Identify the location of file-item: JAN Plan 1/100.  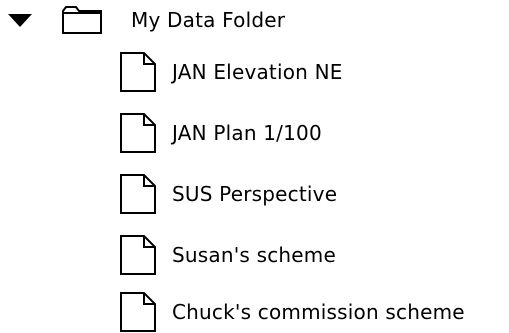
(221, 133).